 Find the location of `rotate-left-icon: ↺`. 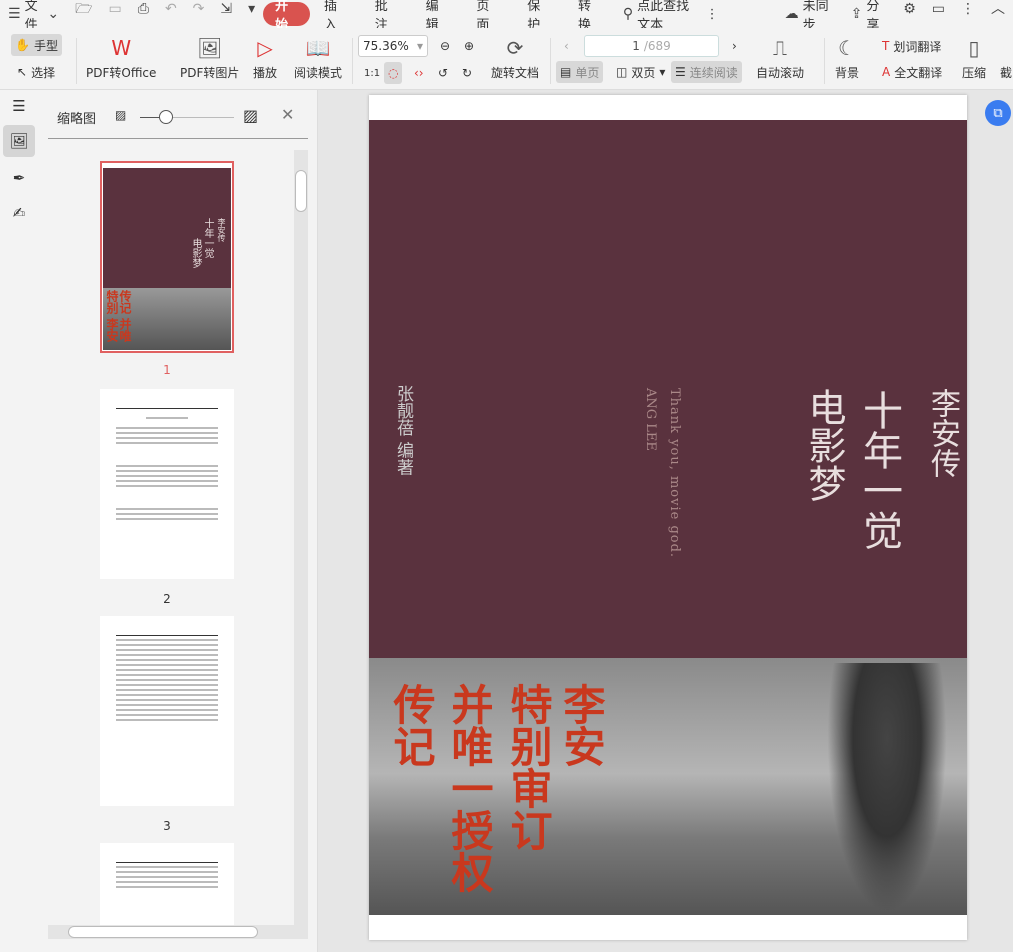

rotate-left-icon: ↺ is located at coordinates (443, 73).